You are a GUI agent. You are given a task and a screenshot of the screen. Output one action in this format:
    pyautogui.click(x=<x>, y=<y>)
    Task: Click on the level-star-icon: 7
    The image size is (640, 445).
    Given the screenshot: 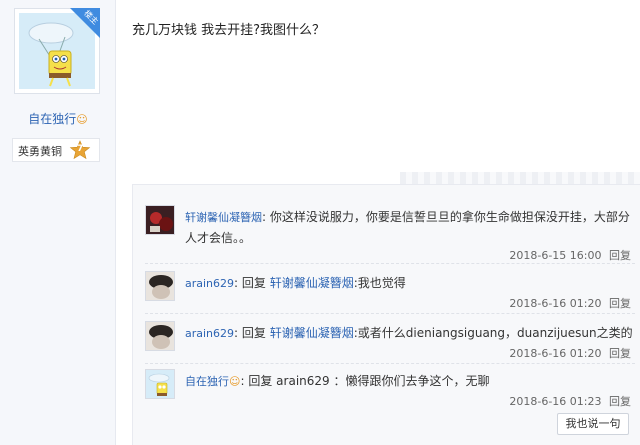 What is the action you would take?
    pyautogui.click(x=80, y=150)
    